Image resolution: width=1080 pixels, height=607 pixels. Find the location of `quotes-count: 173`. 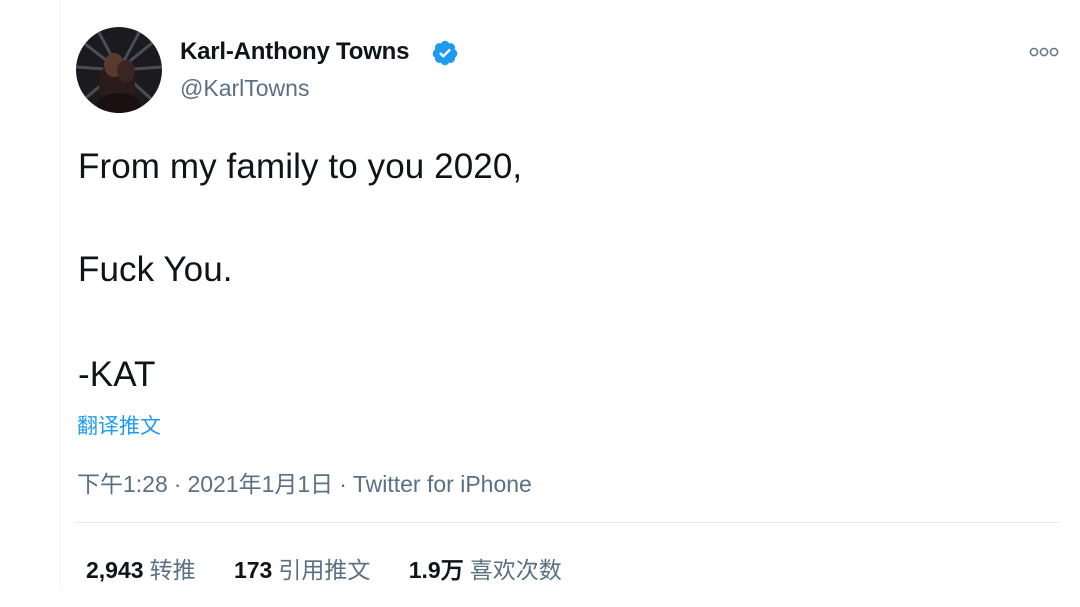

quotes-count: 173 is located at coordinates (253, 570).